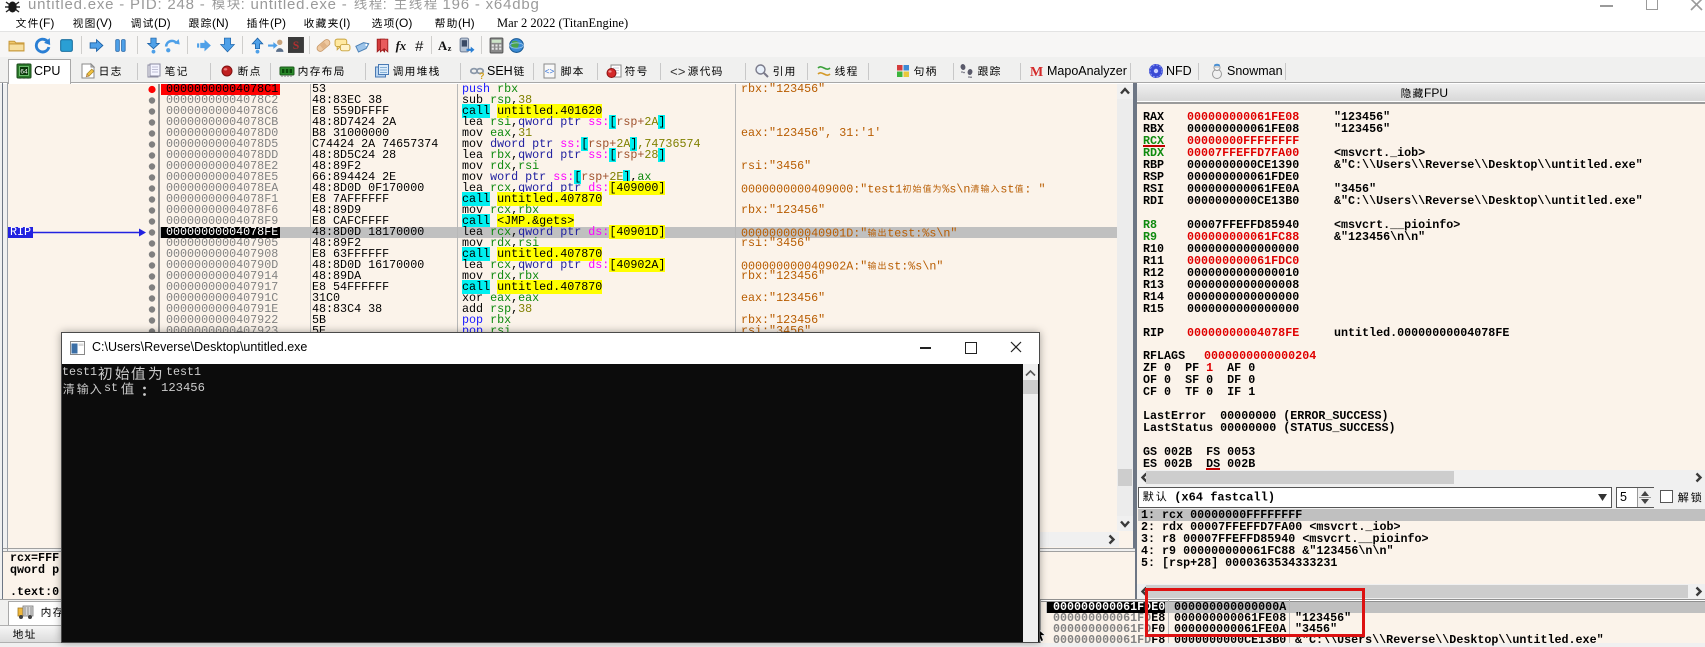 Image resolution: width=1705 pixels, height=647 pixels. I want to click on svg-text: S, so click(296, 45).